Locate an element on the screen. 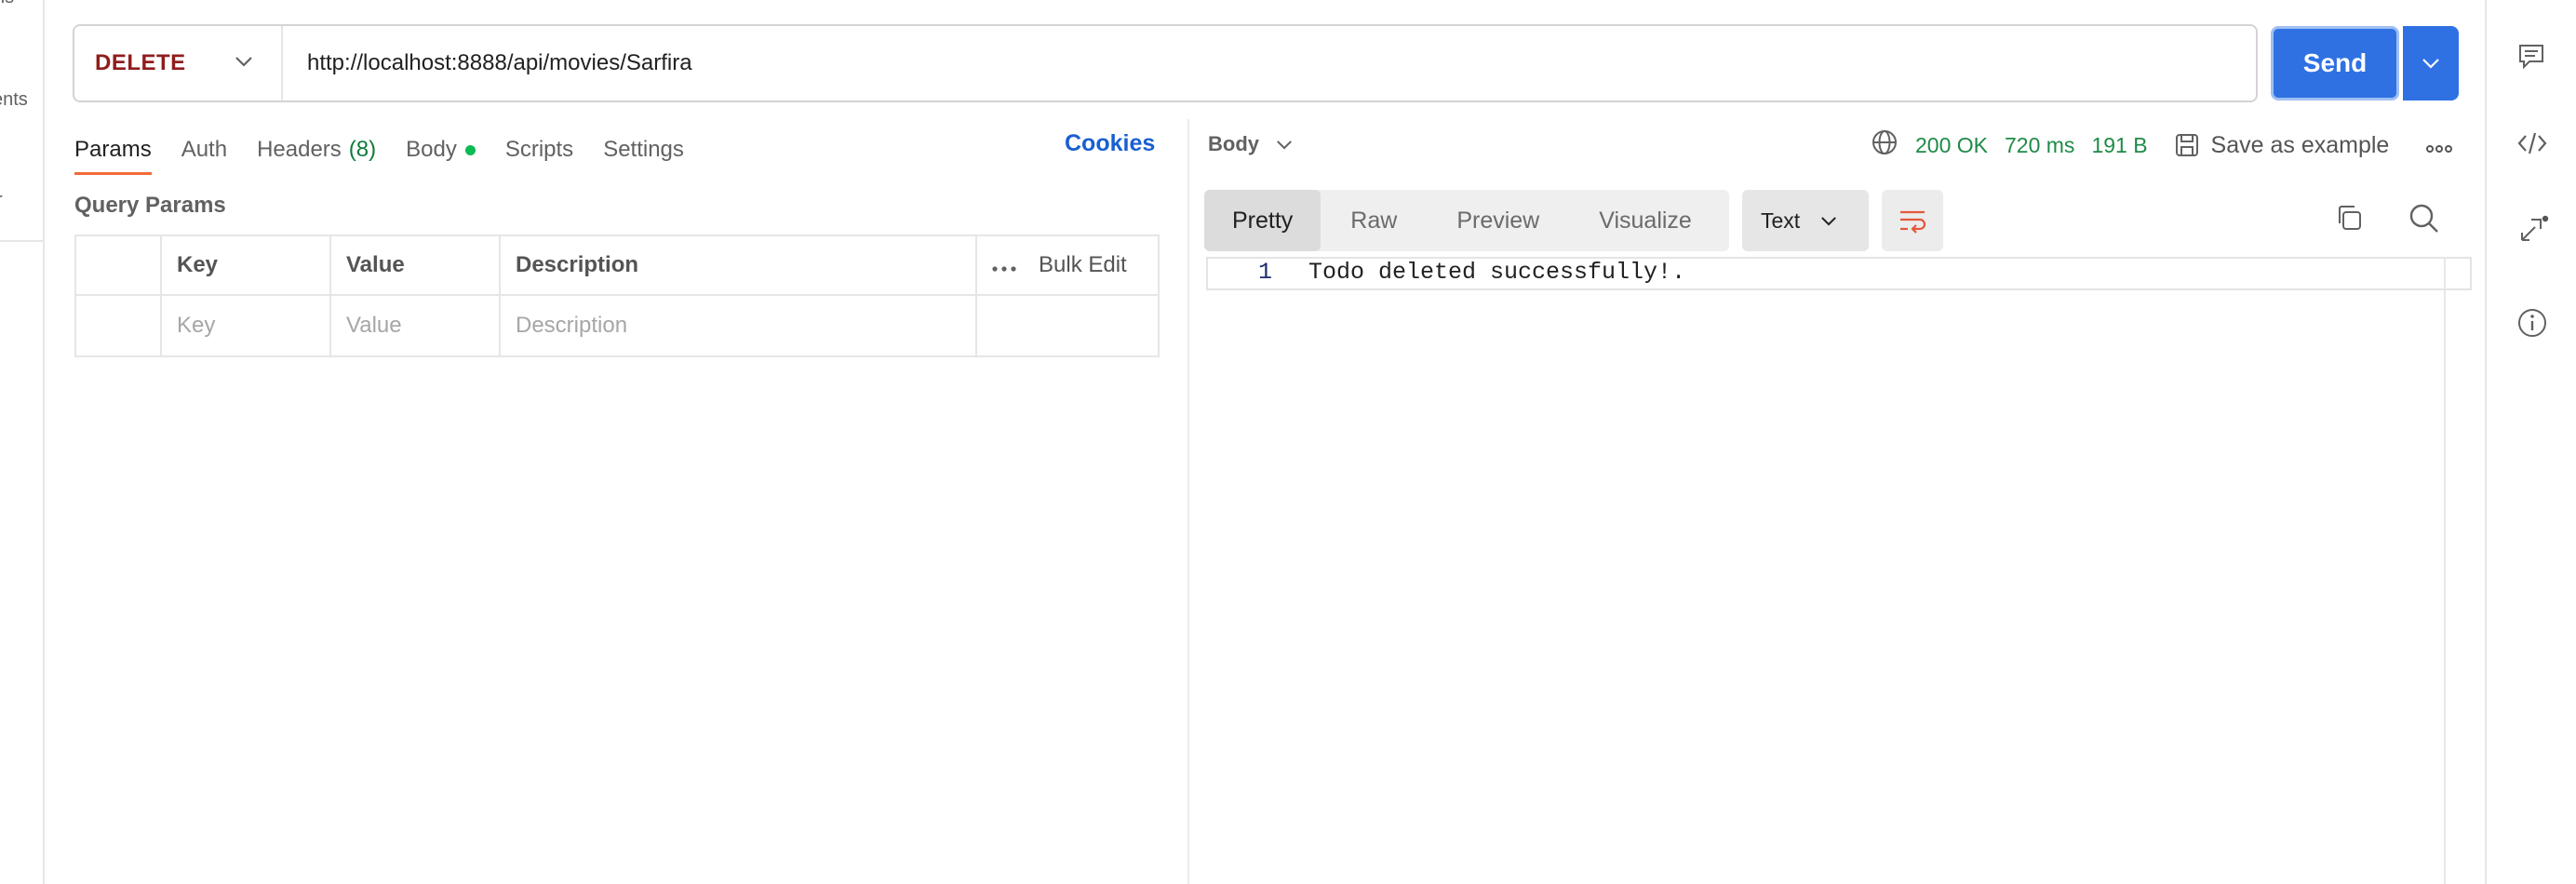 This screenshot has height=884, width=2576. tab-preview: Preview is located at coordinates (1498, 220).